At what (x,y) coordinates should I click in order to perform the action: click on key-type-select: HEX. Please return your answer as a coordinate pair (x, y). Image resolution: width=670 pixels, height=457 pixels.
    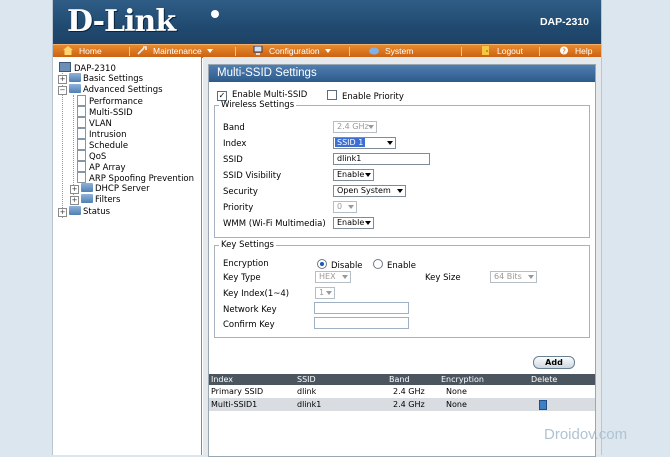
    Looking at the image, I should click on (333, 277).